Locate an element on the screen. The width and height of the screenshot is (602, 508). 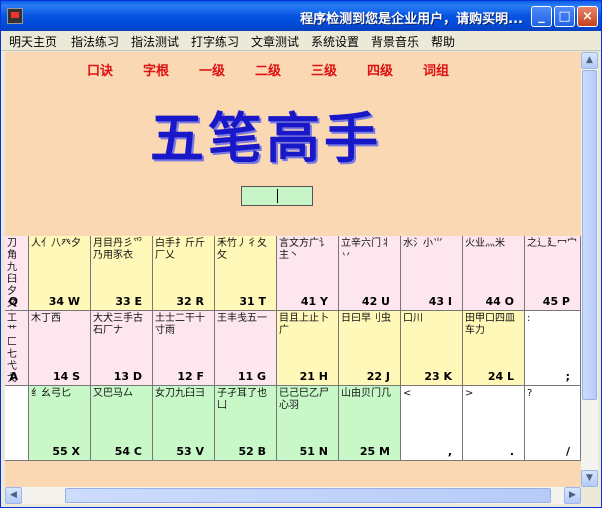
key-11-g: 王丰戋五一 11 G is located at coordinates (246, 348).